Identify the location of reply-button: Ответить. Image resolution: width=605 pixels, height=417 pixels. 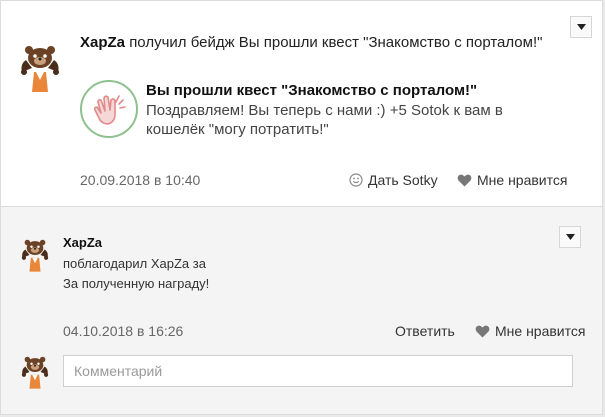
(425, 331).